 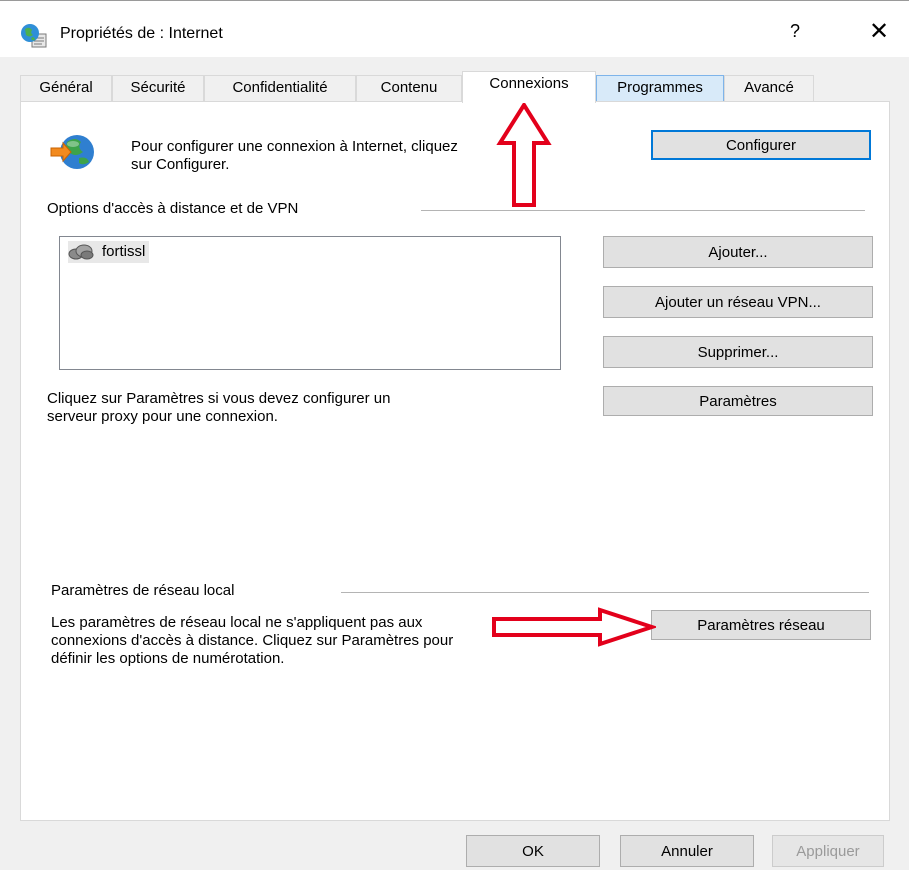 I want to click on internet-options-globe-icon, so click(x=34, y=36).